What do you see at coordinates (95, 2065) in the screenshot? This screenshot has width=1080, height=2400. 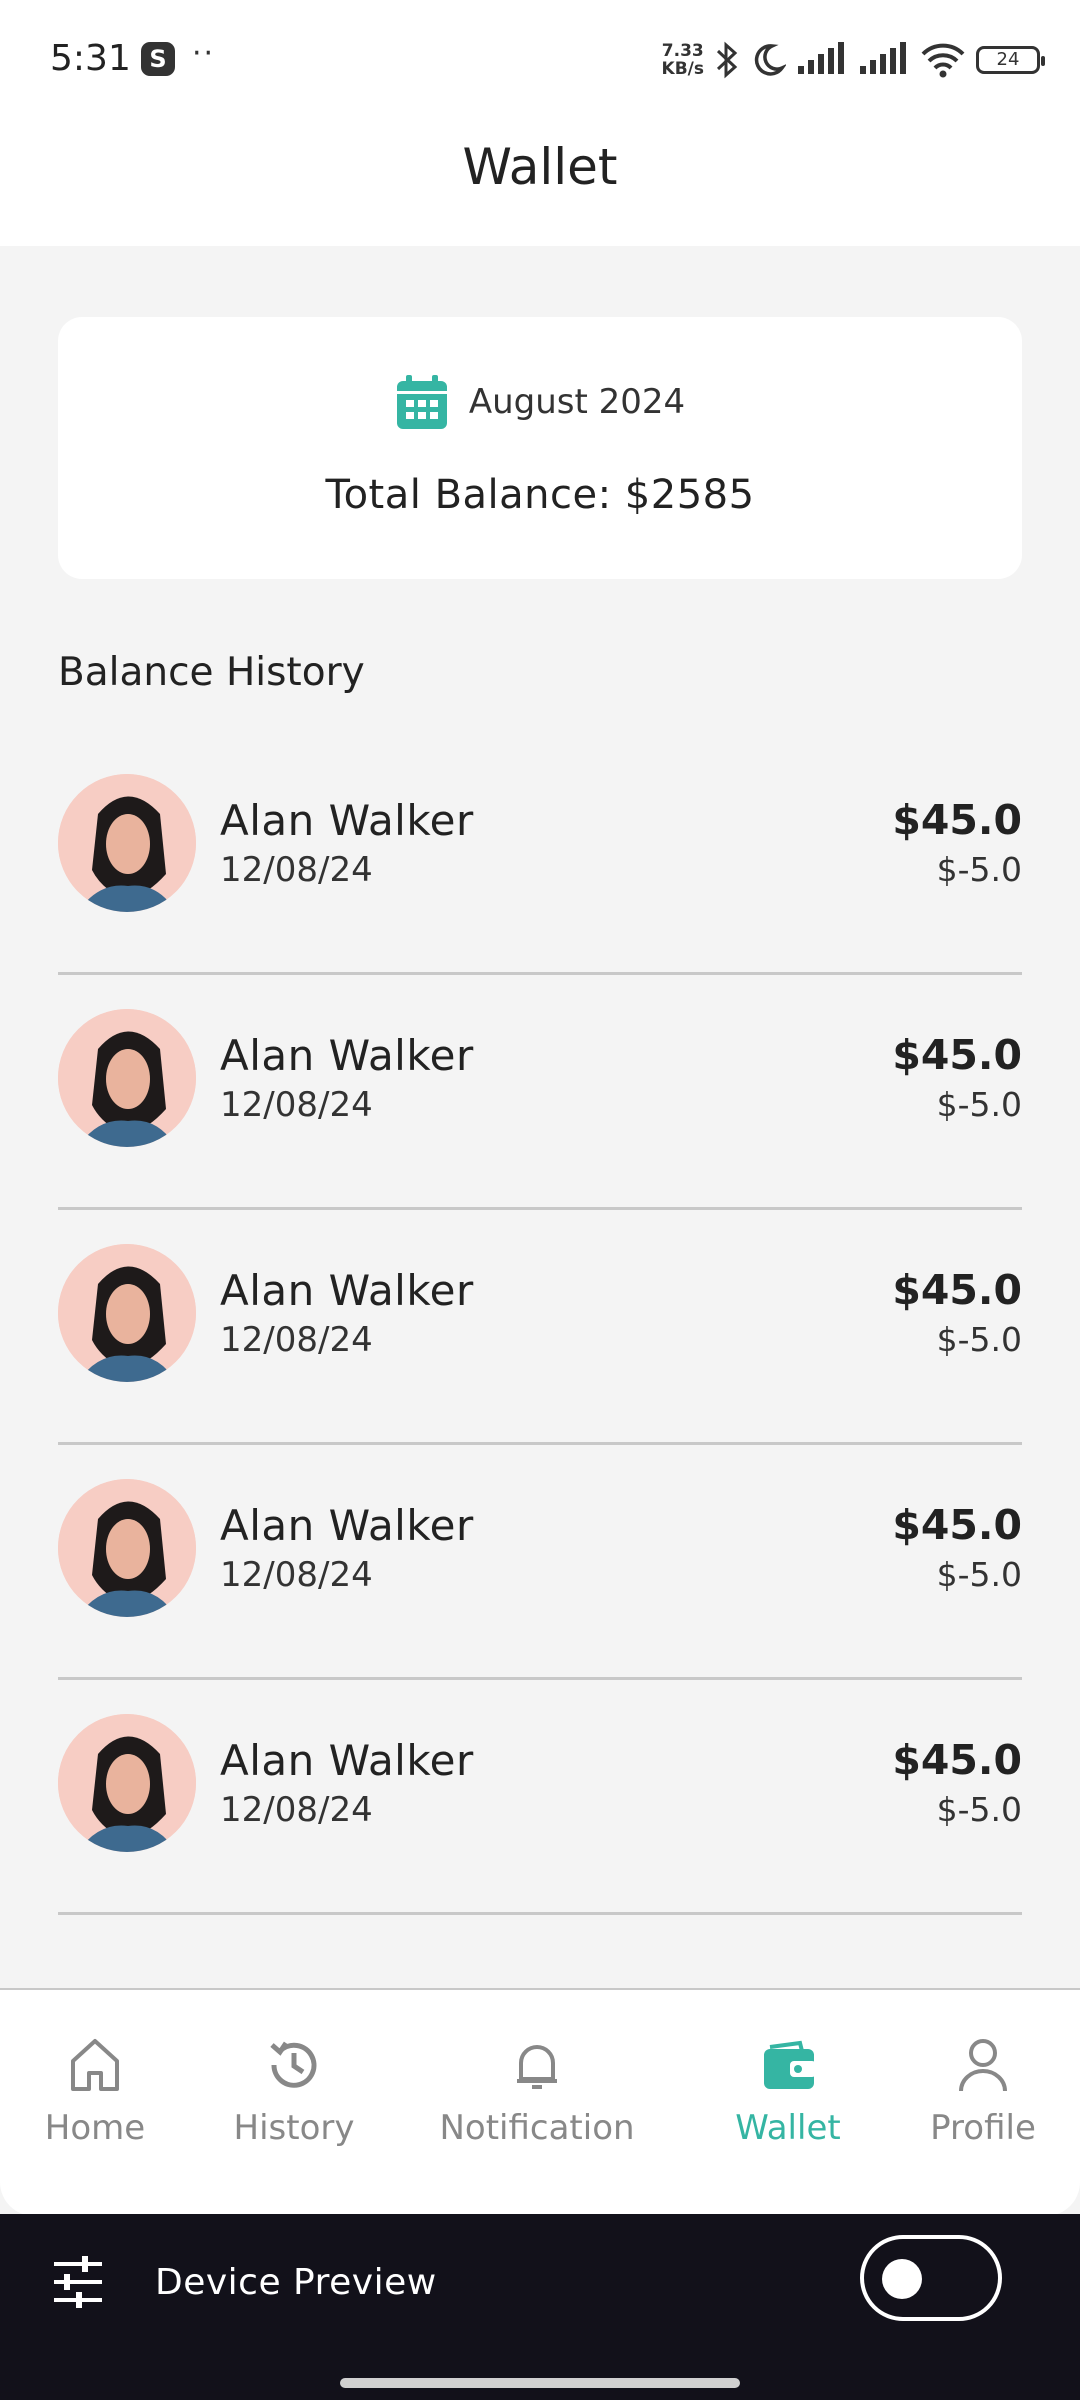 I see `home-icon` at bounding box center [95, 2065].